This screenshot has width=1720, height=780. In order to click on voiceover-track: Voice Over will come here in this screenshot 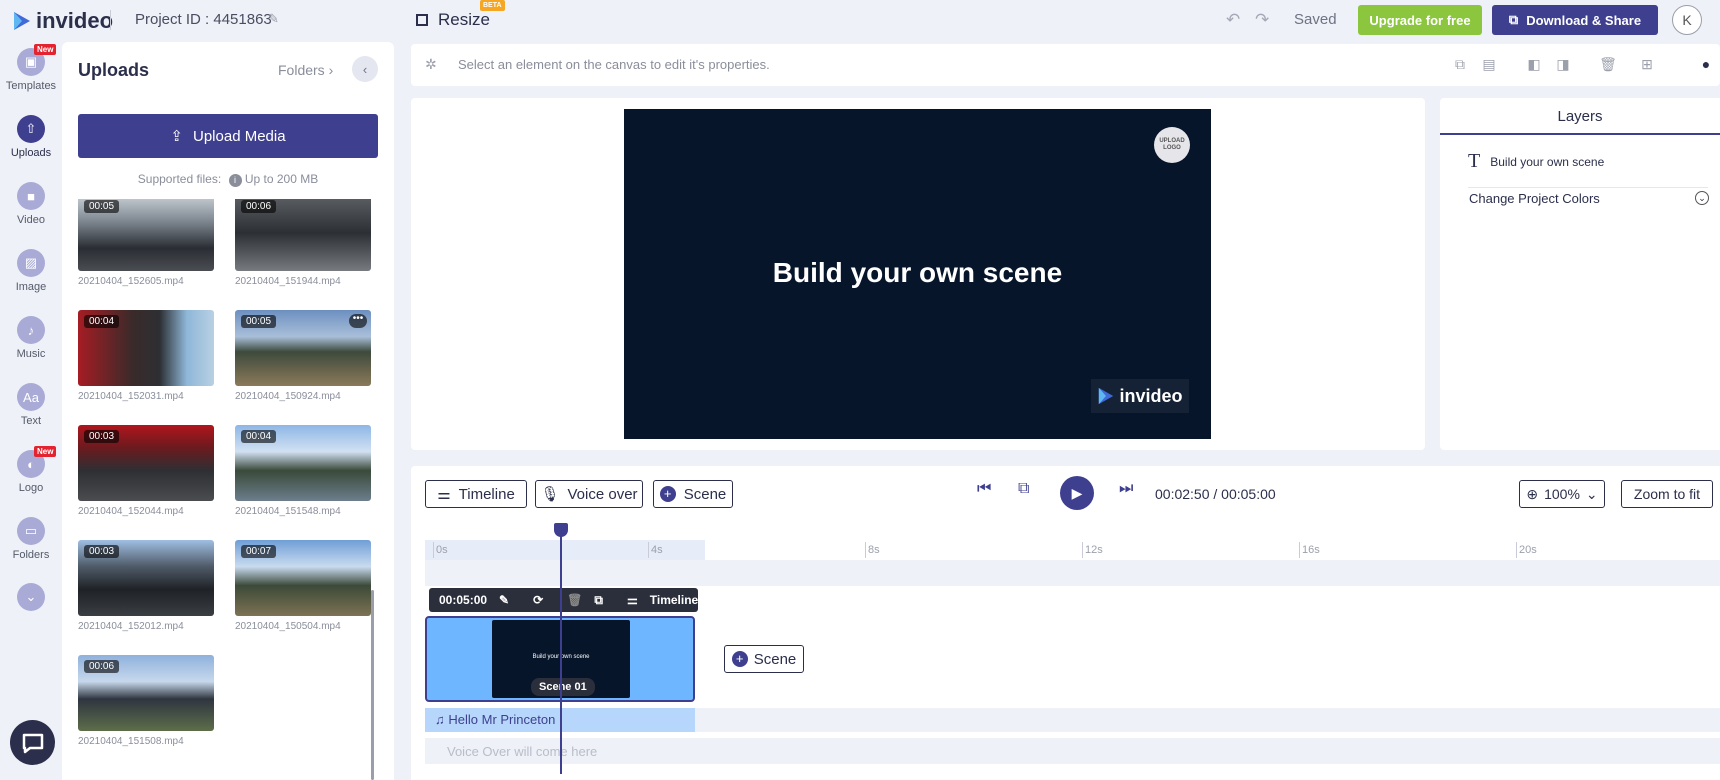, I will do `click(1072, 751)`.